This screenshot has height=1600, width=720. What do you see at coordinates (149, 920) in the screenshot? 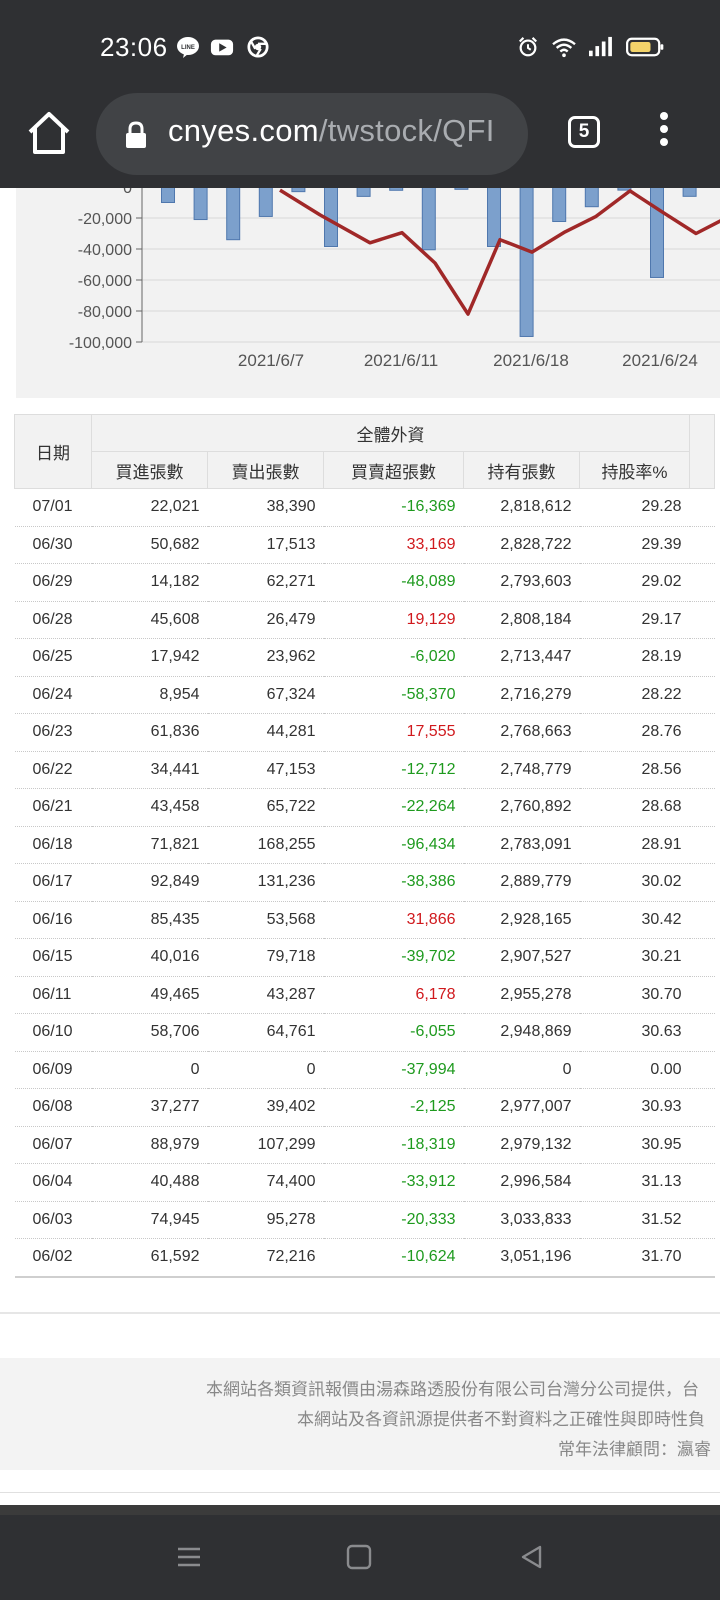
I see `buy-cell: 85,435` at bounding box center [149, 920].